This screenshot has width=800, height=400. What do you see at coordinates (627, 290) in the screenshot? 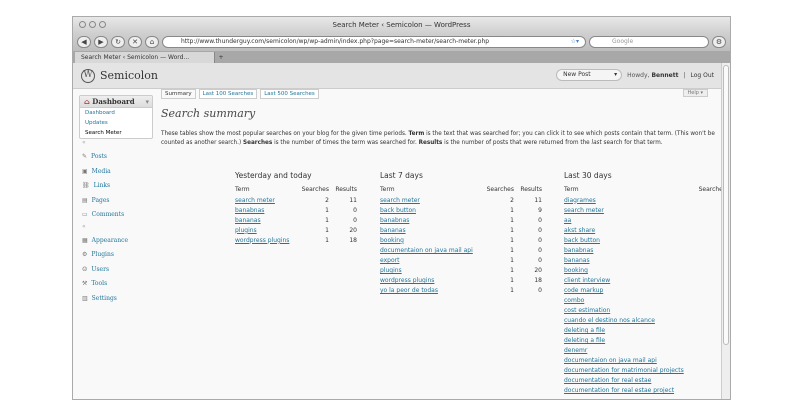
I see `term-cell: code markup` at bounding box center [627, 290].